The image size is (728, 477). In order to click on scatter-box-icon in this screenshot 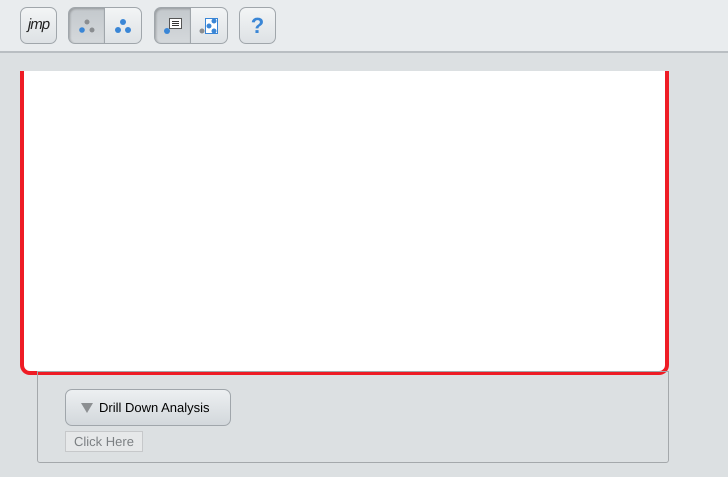, I will do `click(209, 25)`.